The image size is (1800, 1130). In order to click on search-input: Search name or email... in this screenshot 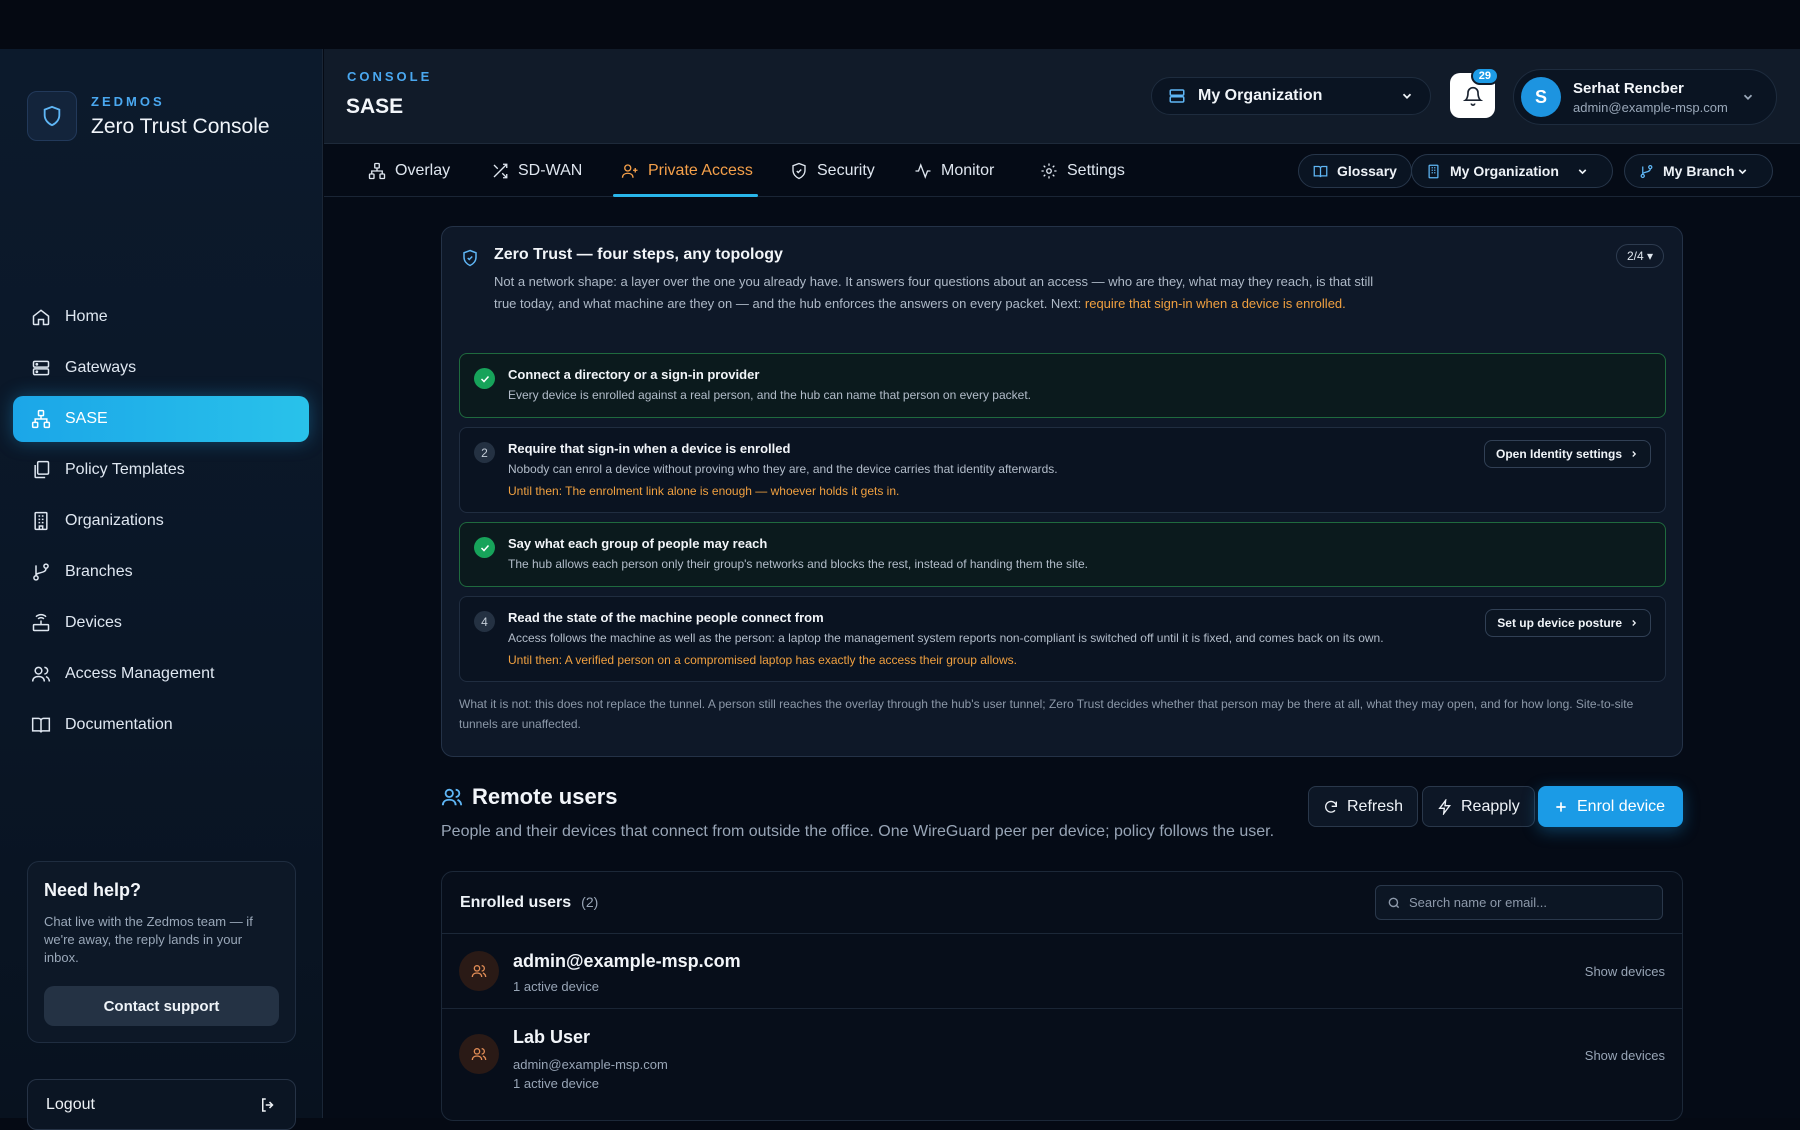, I will do `click(1519, 902)`.